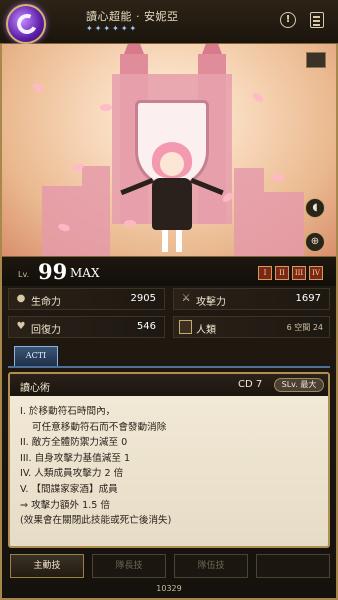  Describe the element at coordinates (143, 298) in the screenshot. I see `stat-hp-value: 2905` at that location.